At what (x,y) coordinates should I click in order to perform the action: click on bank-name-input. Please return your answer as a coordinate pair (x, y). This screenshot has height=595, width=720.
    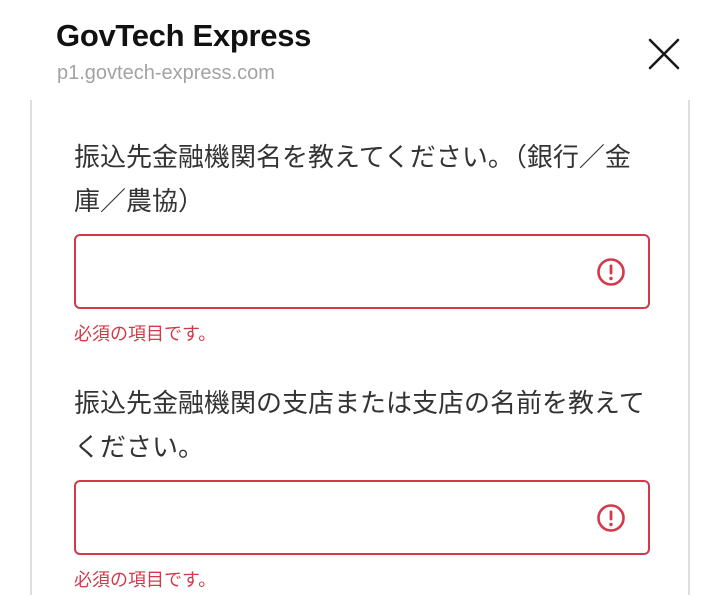
    Looking at the image, I should click on (326, 271).